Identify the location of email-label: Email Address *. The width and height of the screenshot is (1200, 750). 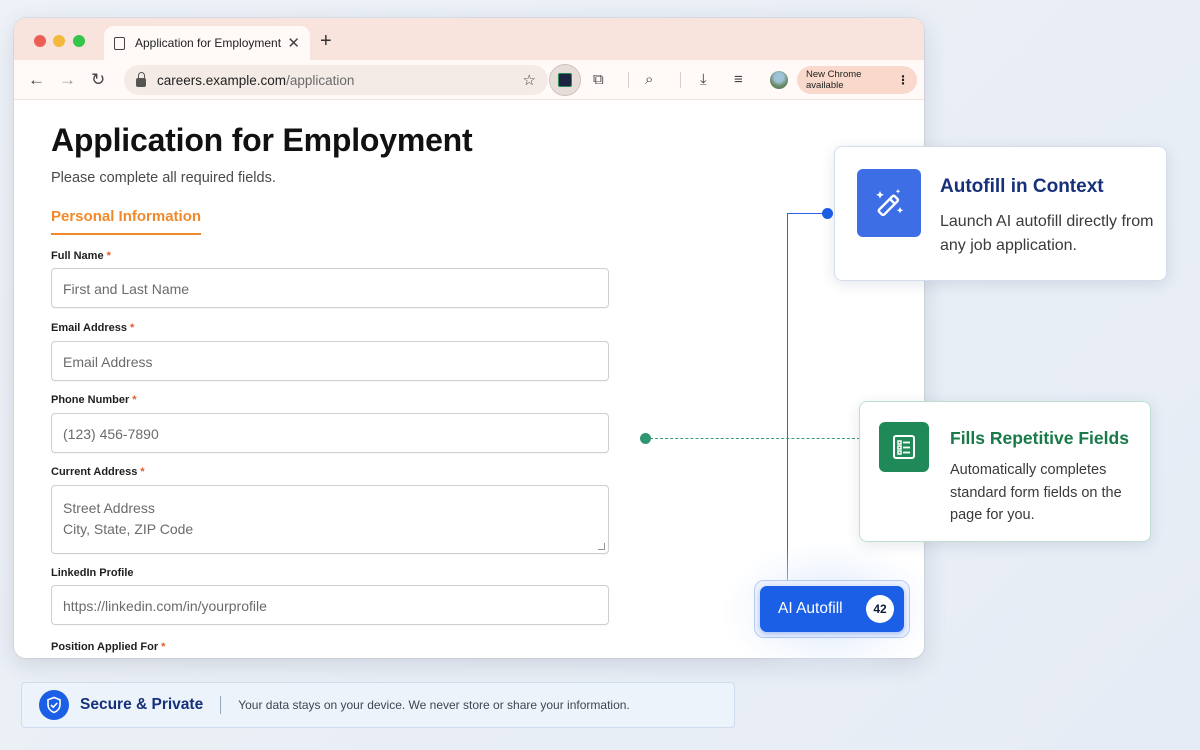
(93, 328).